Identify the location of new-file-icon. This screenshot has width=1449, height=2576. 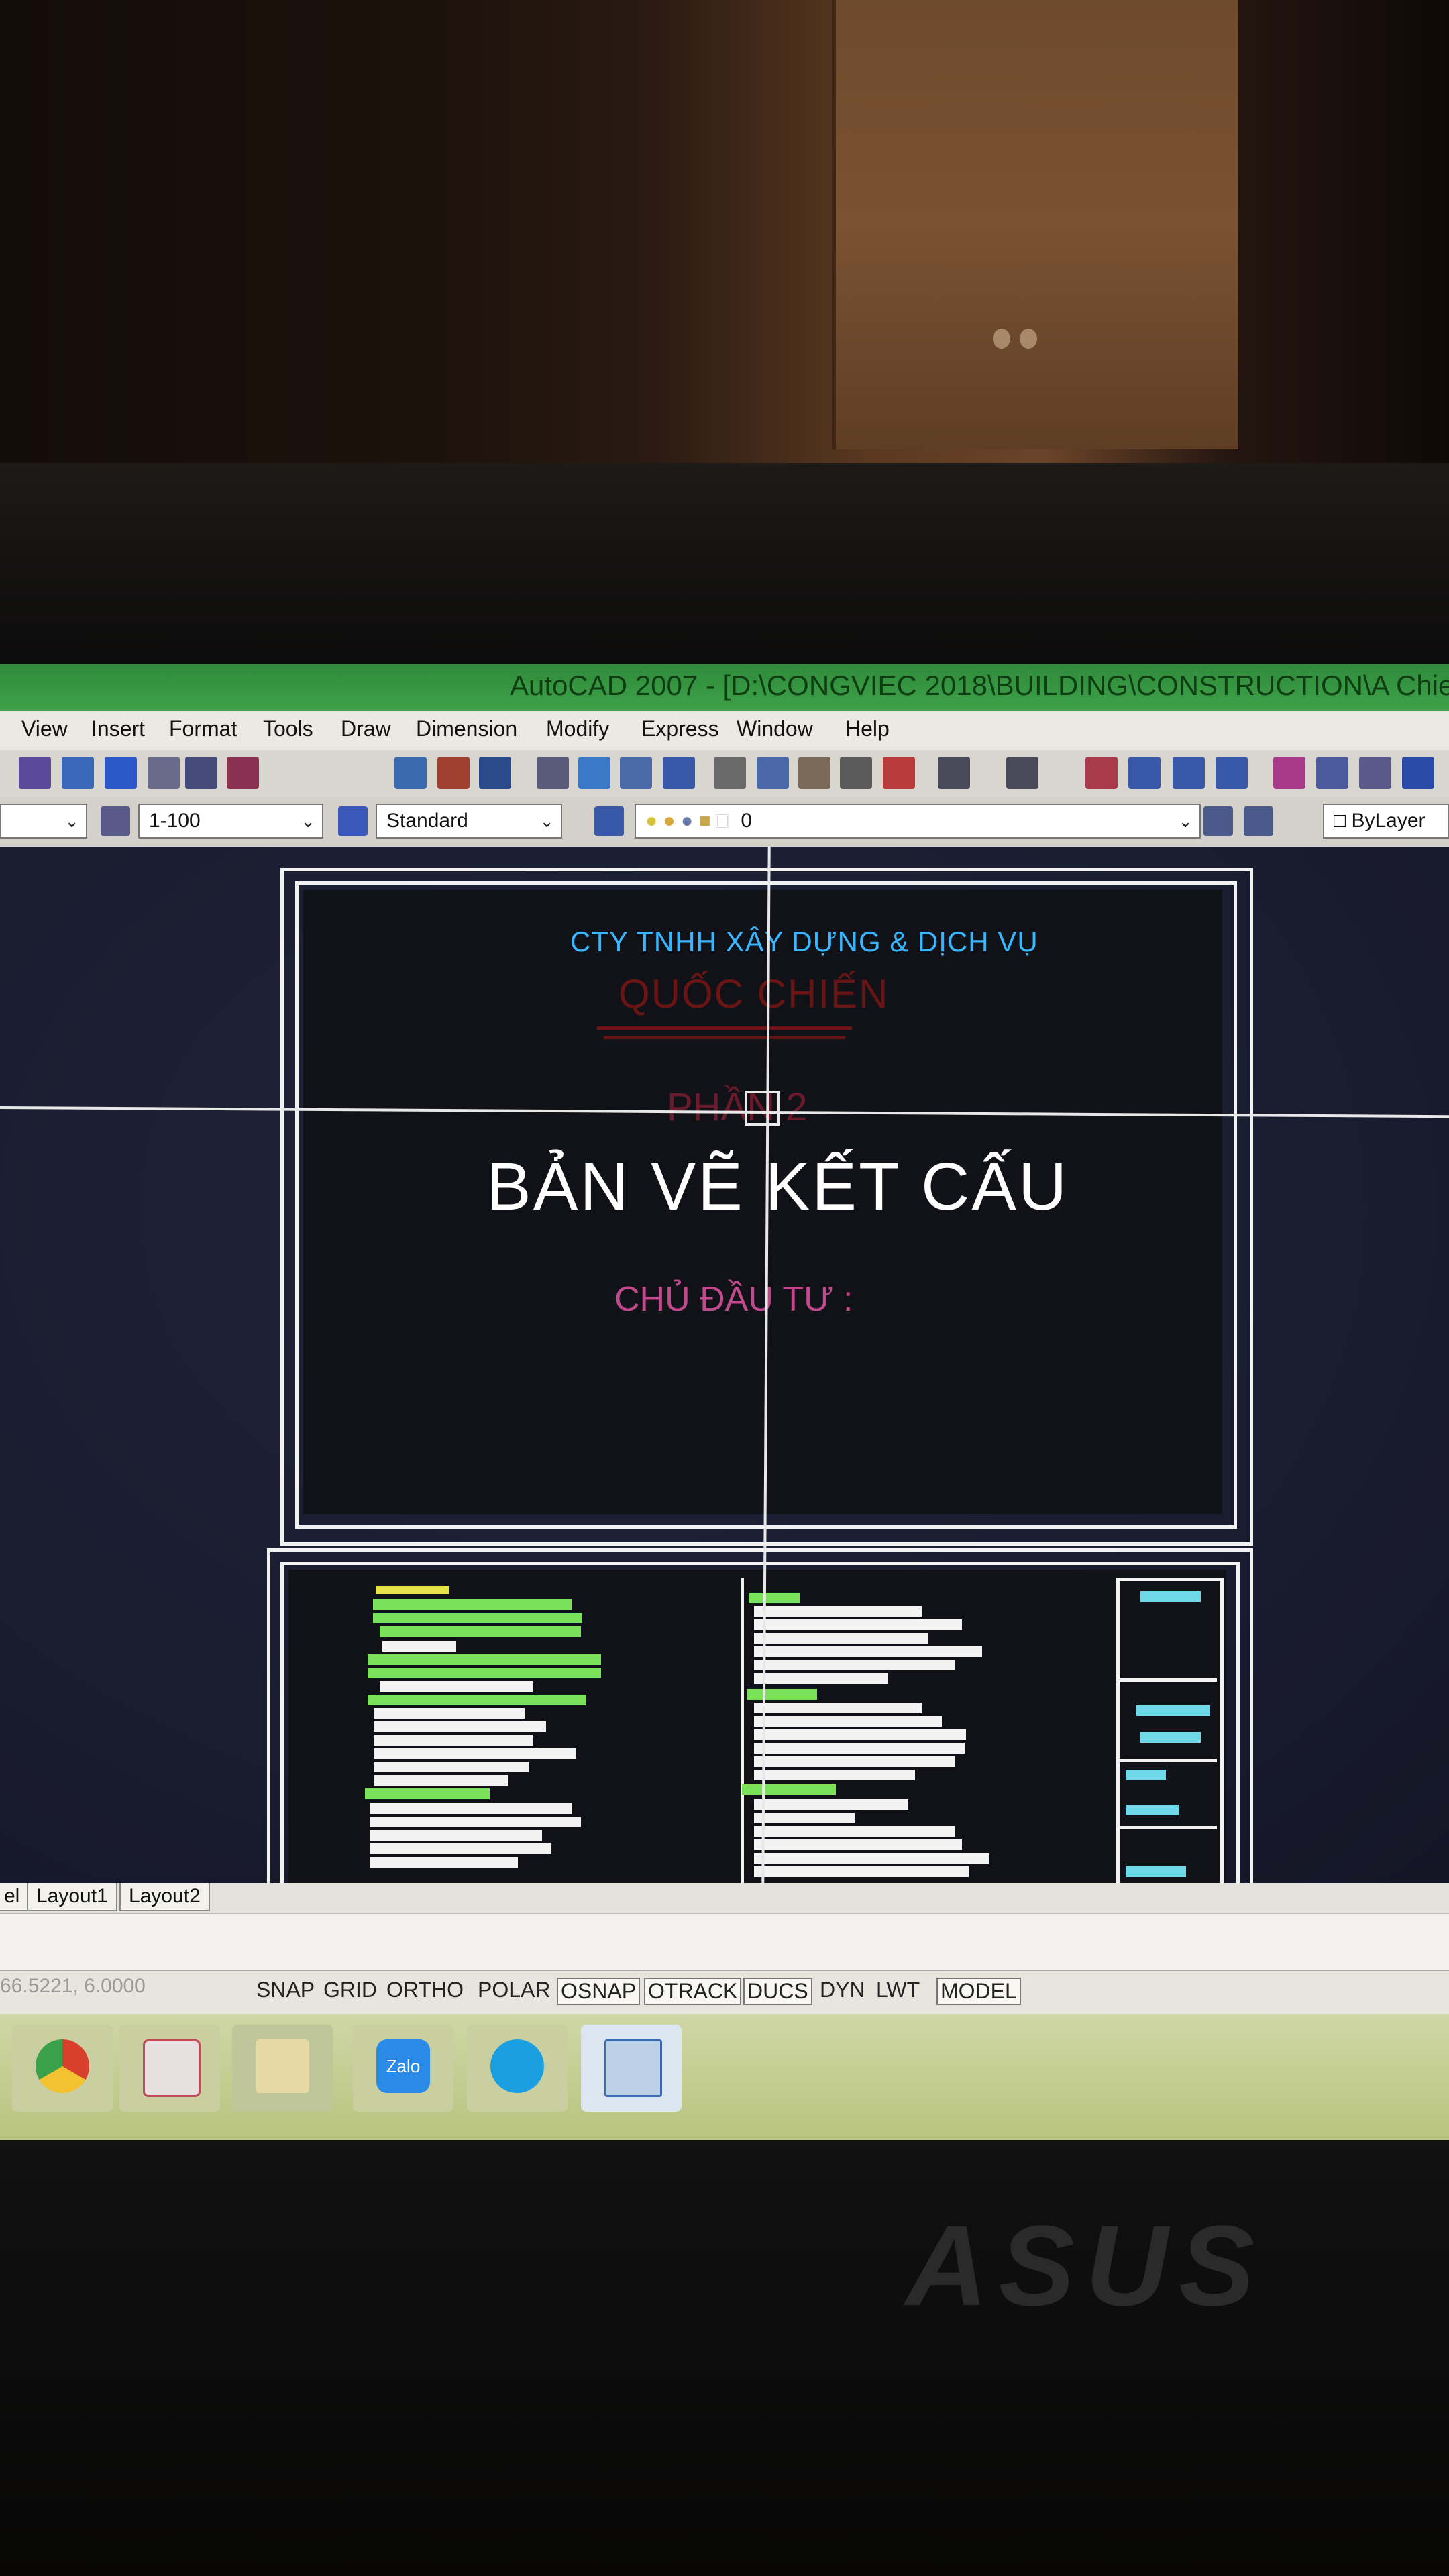
(410, 773).